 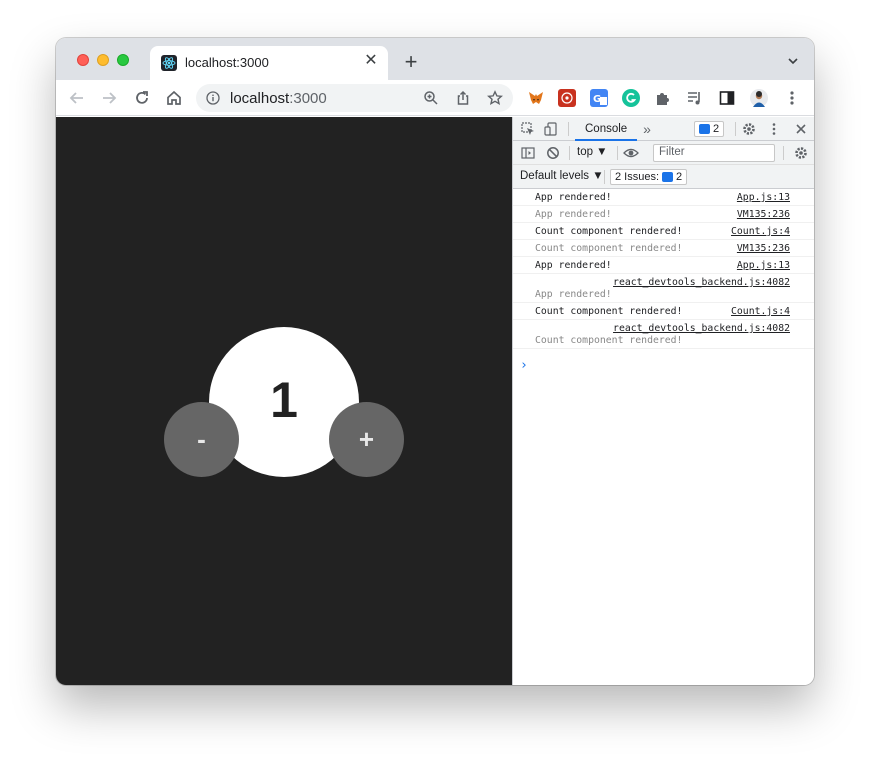 What do you see at coordinates (103, 60) in the screenshot?
I see `window-minimize-button` at bounding box center [103, 60].